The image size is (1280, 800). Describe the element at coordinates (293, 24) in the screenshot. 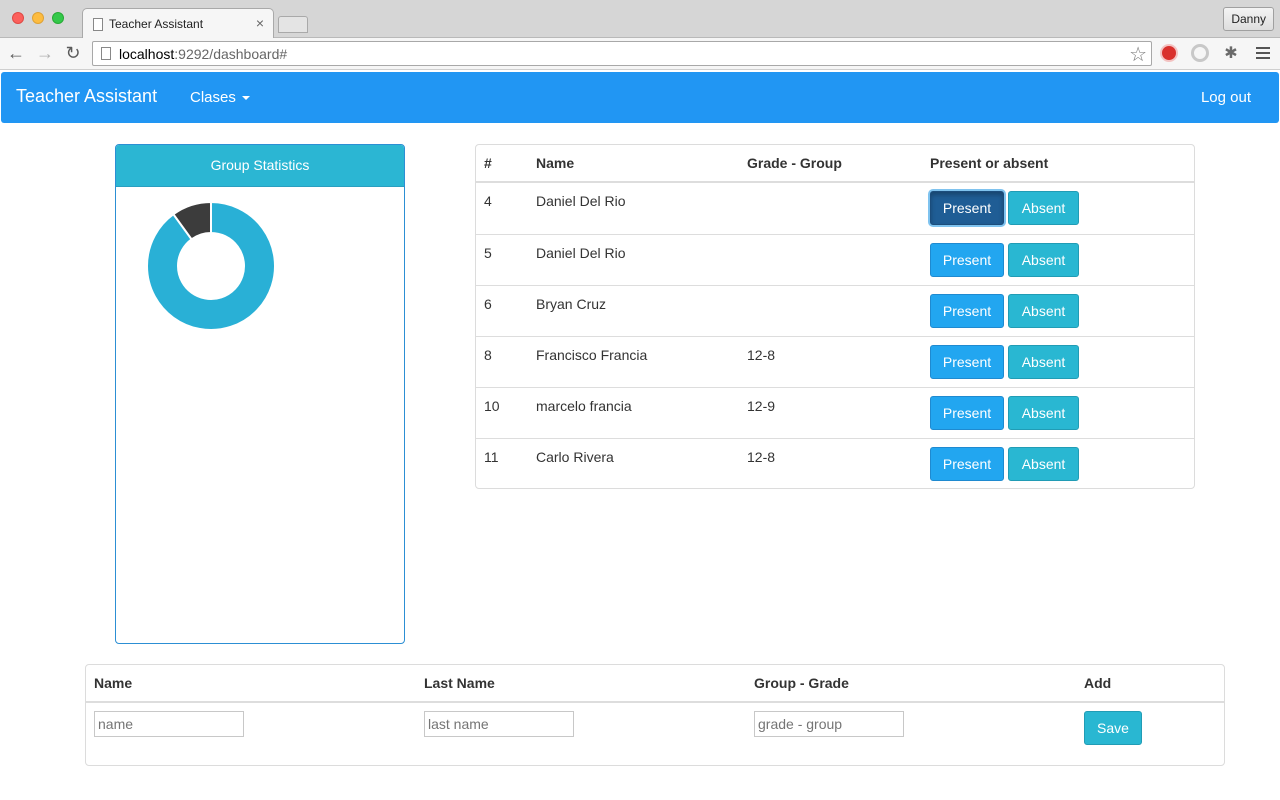

I see `new-tab-button` at that location.